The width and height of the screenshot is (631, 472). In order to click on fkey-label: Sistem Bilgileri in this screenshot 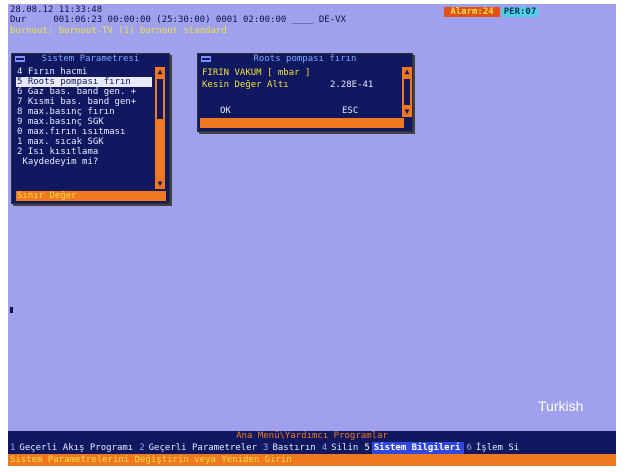, I will do `click(418, 448)`.